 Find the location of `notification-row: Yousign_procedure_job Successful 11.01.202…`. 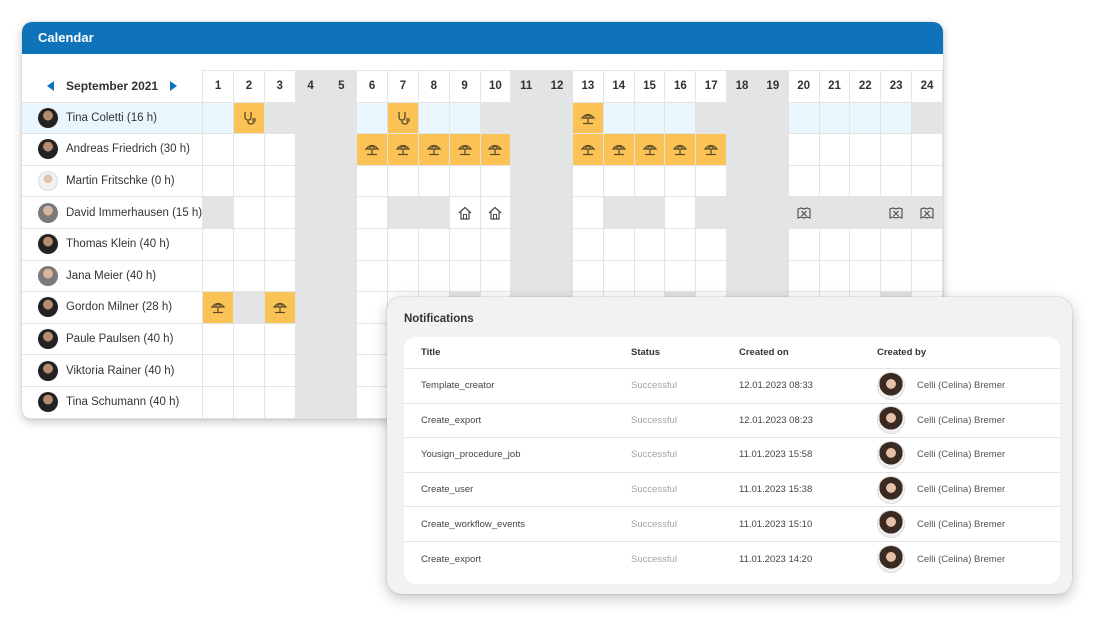

notification-row: Yousign_procedure_job Successful 11.01.202… is located at coordinates (732, 455).